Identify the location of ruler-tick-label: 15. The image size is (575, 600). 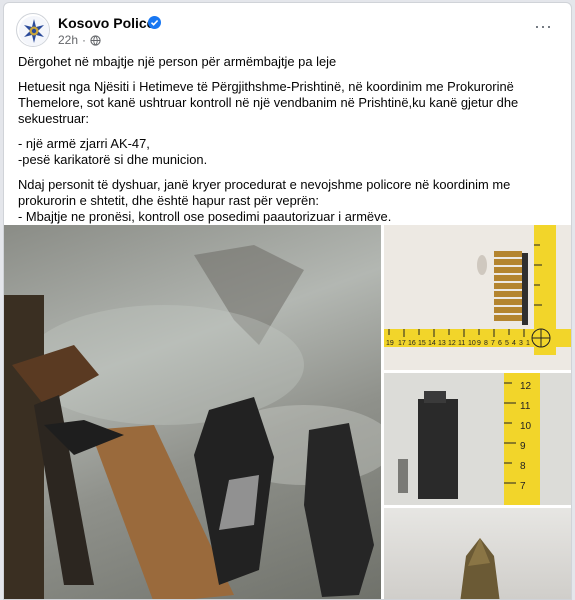
(422, 343).